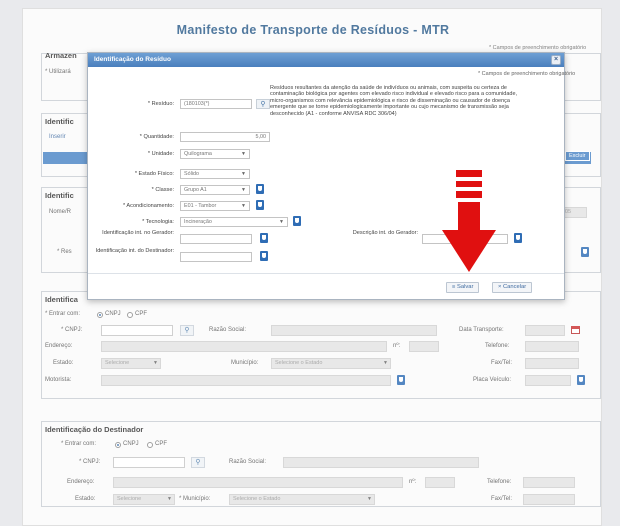 The height and width of the screenshot is (526, 620). Describe the element at coordinates (154, 174) in the screenshot. I see `estado-fisico-label: * Estado Físico:` at that location.